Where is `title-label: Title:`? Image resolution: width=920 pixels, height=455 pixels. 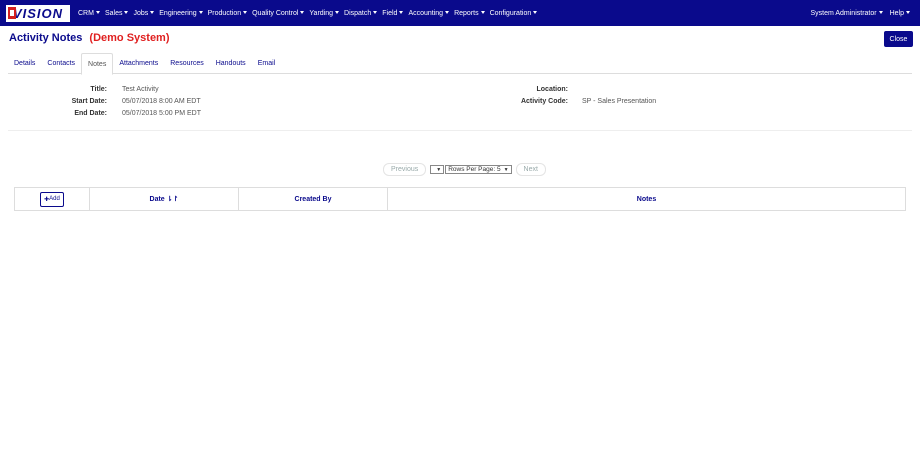 title-label: Title: is located at coordinates (98, 89).